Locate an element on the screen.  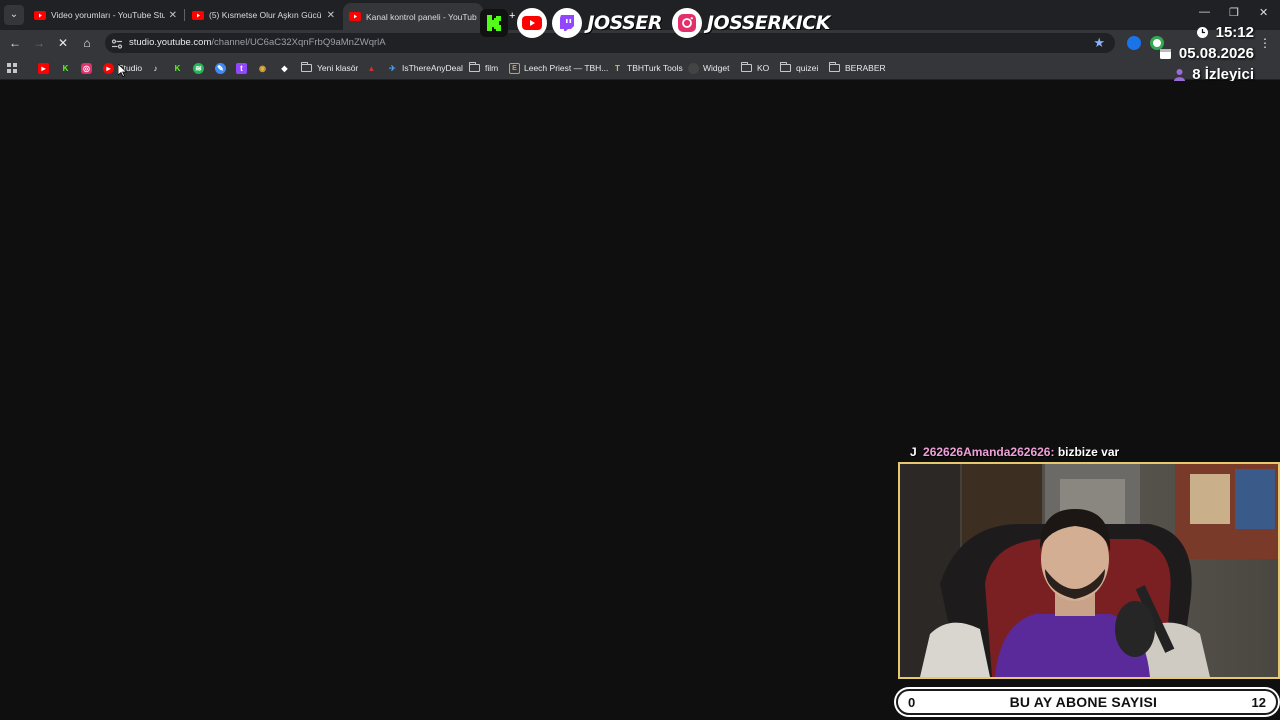
diamond-icon: ◆ is located at coordinates (284, 68).